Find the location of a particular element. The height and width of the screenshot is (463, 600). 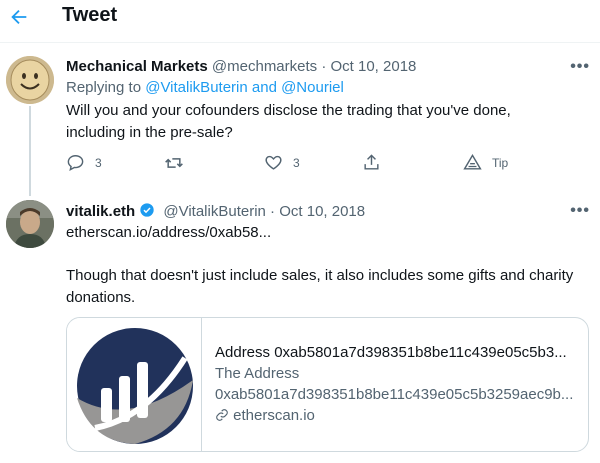

tweet2-date: Oct 10, 2018 is located at coordinates (322, 211).